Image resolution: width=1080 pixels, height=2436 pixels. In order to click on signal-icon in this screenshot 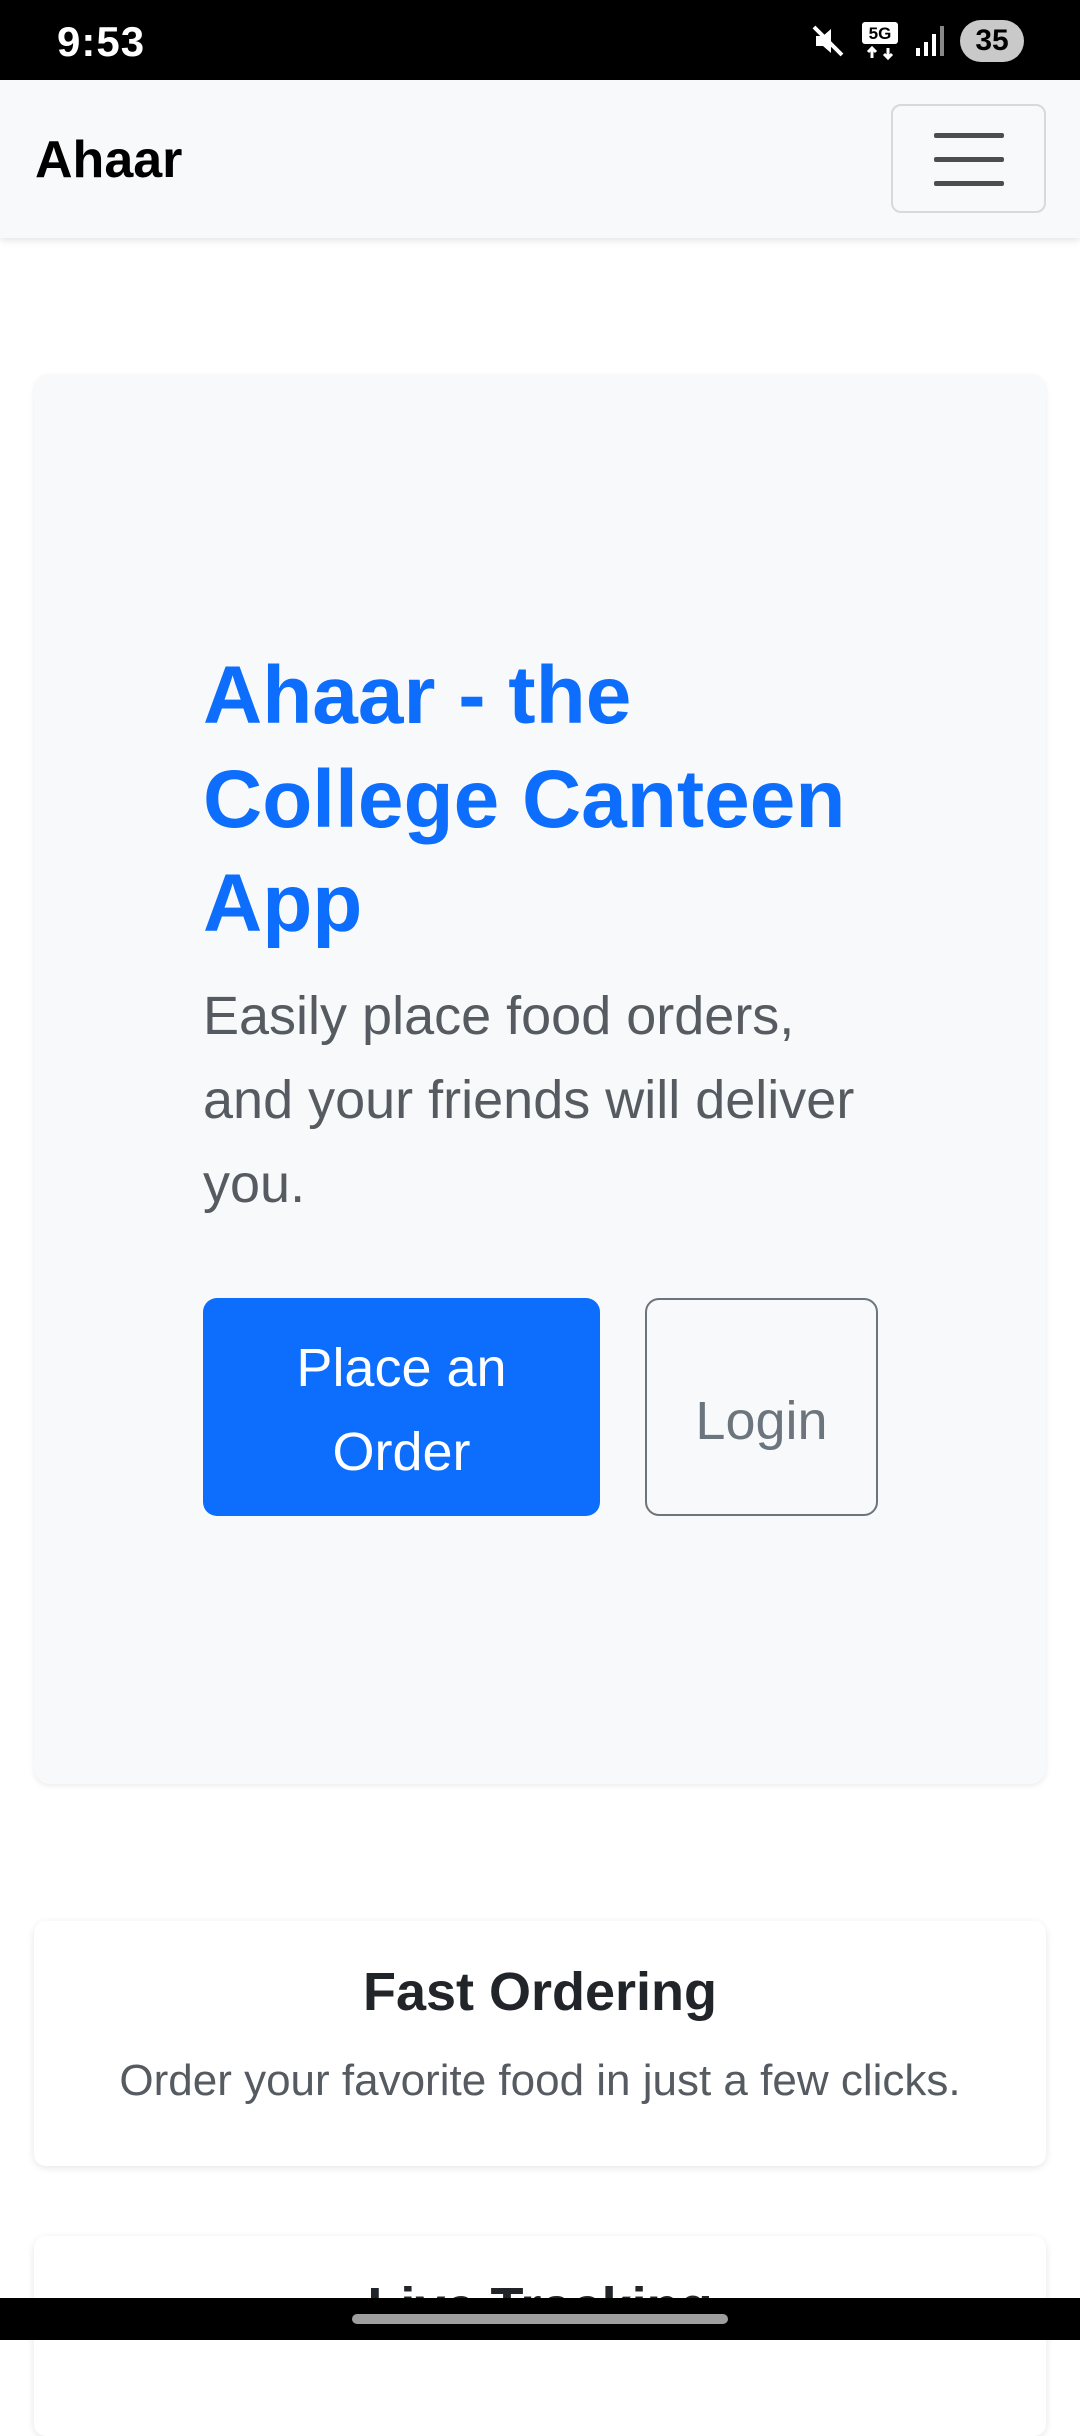, I will do `click(930, 41)`.